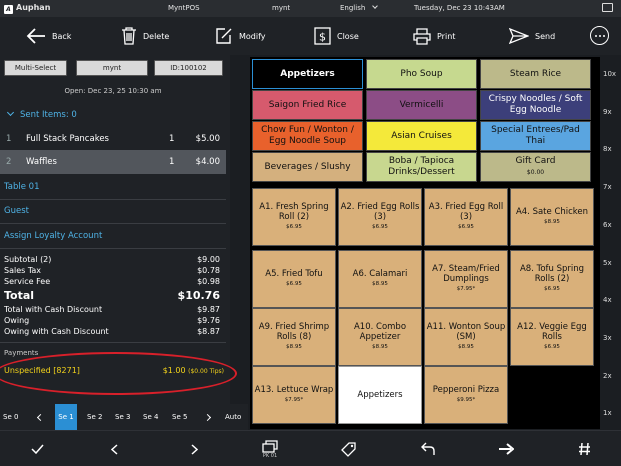 This screenshot has width=621, height=466. Describe the element at coordinates (188, 68) in the screenshot. I see `order-id: ID:100102` at that location.